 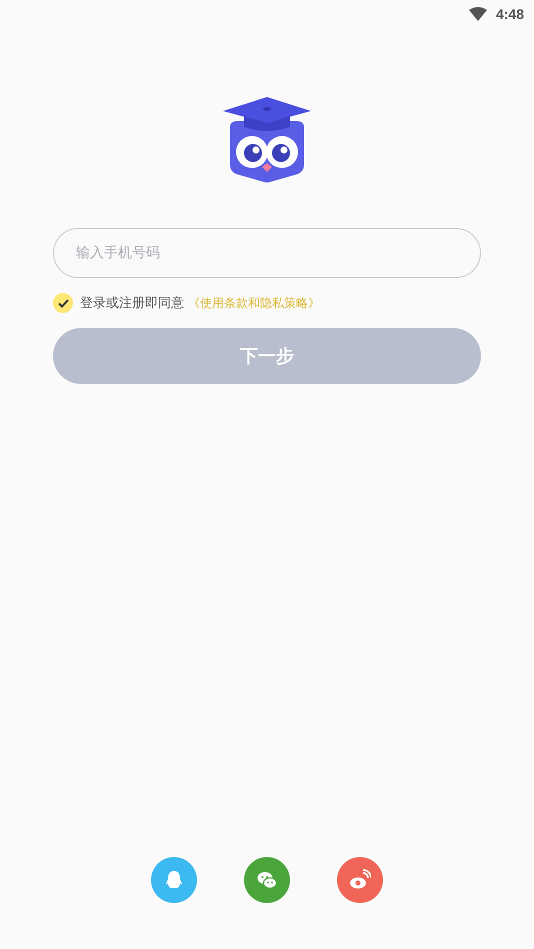 I want to click on qq-login-button, so click(x=174, y=880).